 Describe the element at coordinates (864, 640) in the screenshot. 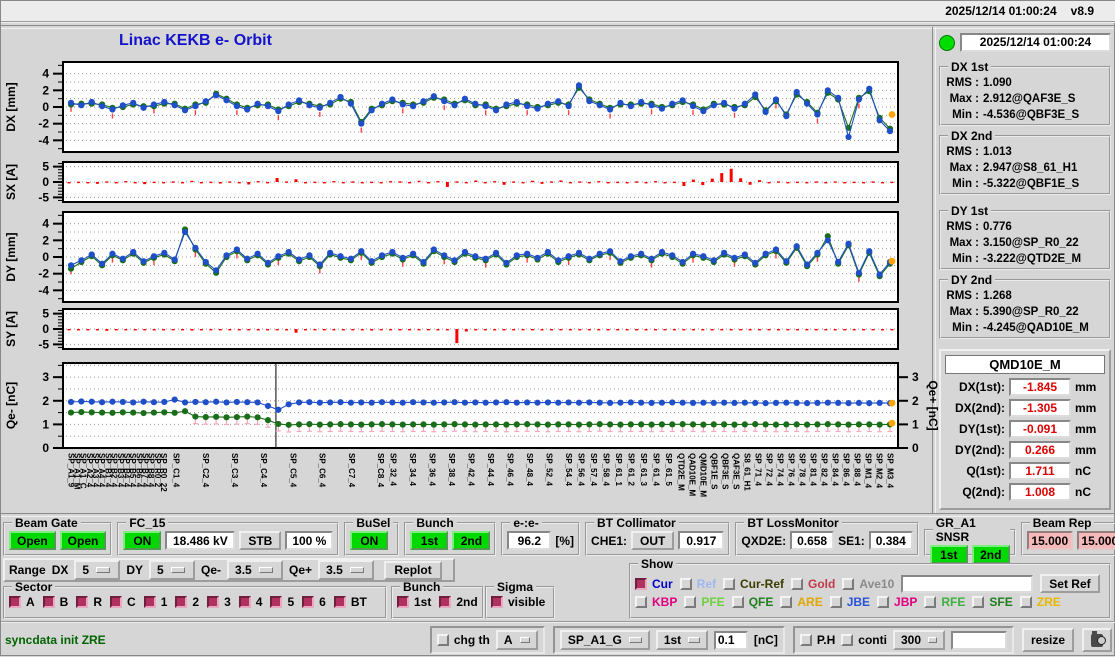

I see `conti-checkbox: conti` at that location.